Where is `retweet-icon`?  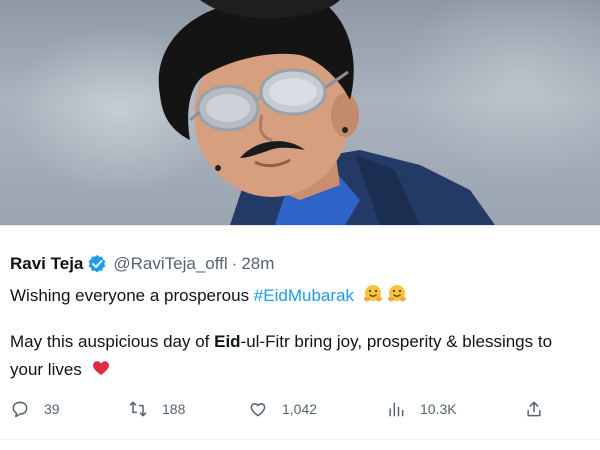
retweet-icon is located at coordinates (138, 409).